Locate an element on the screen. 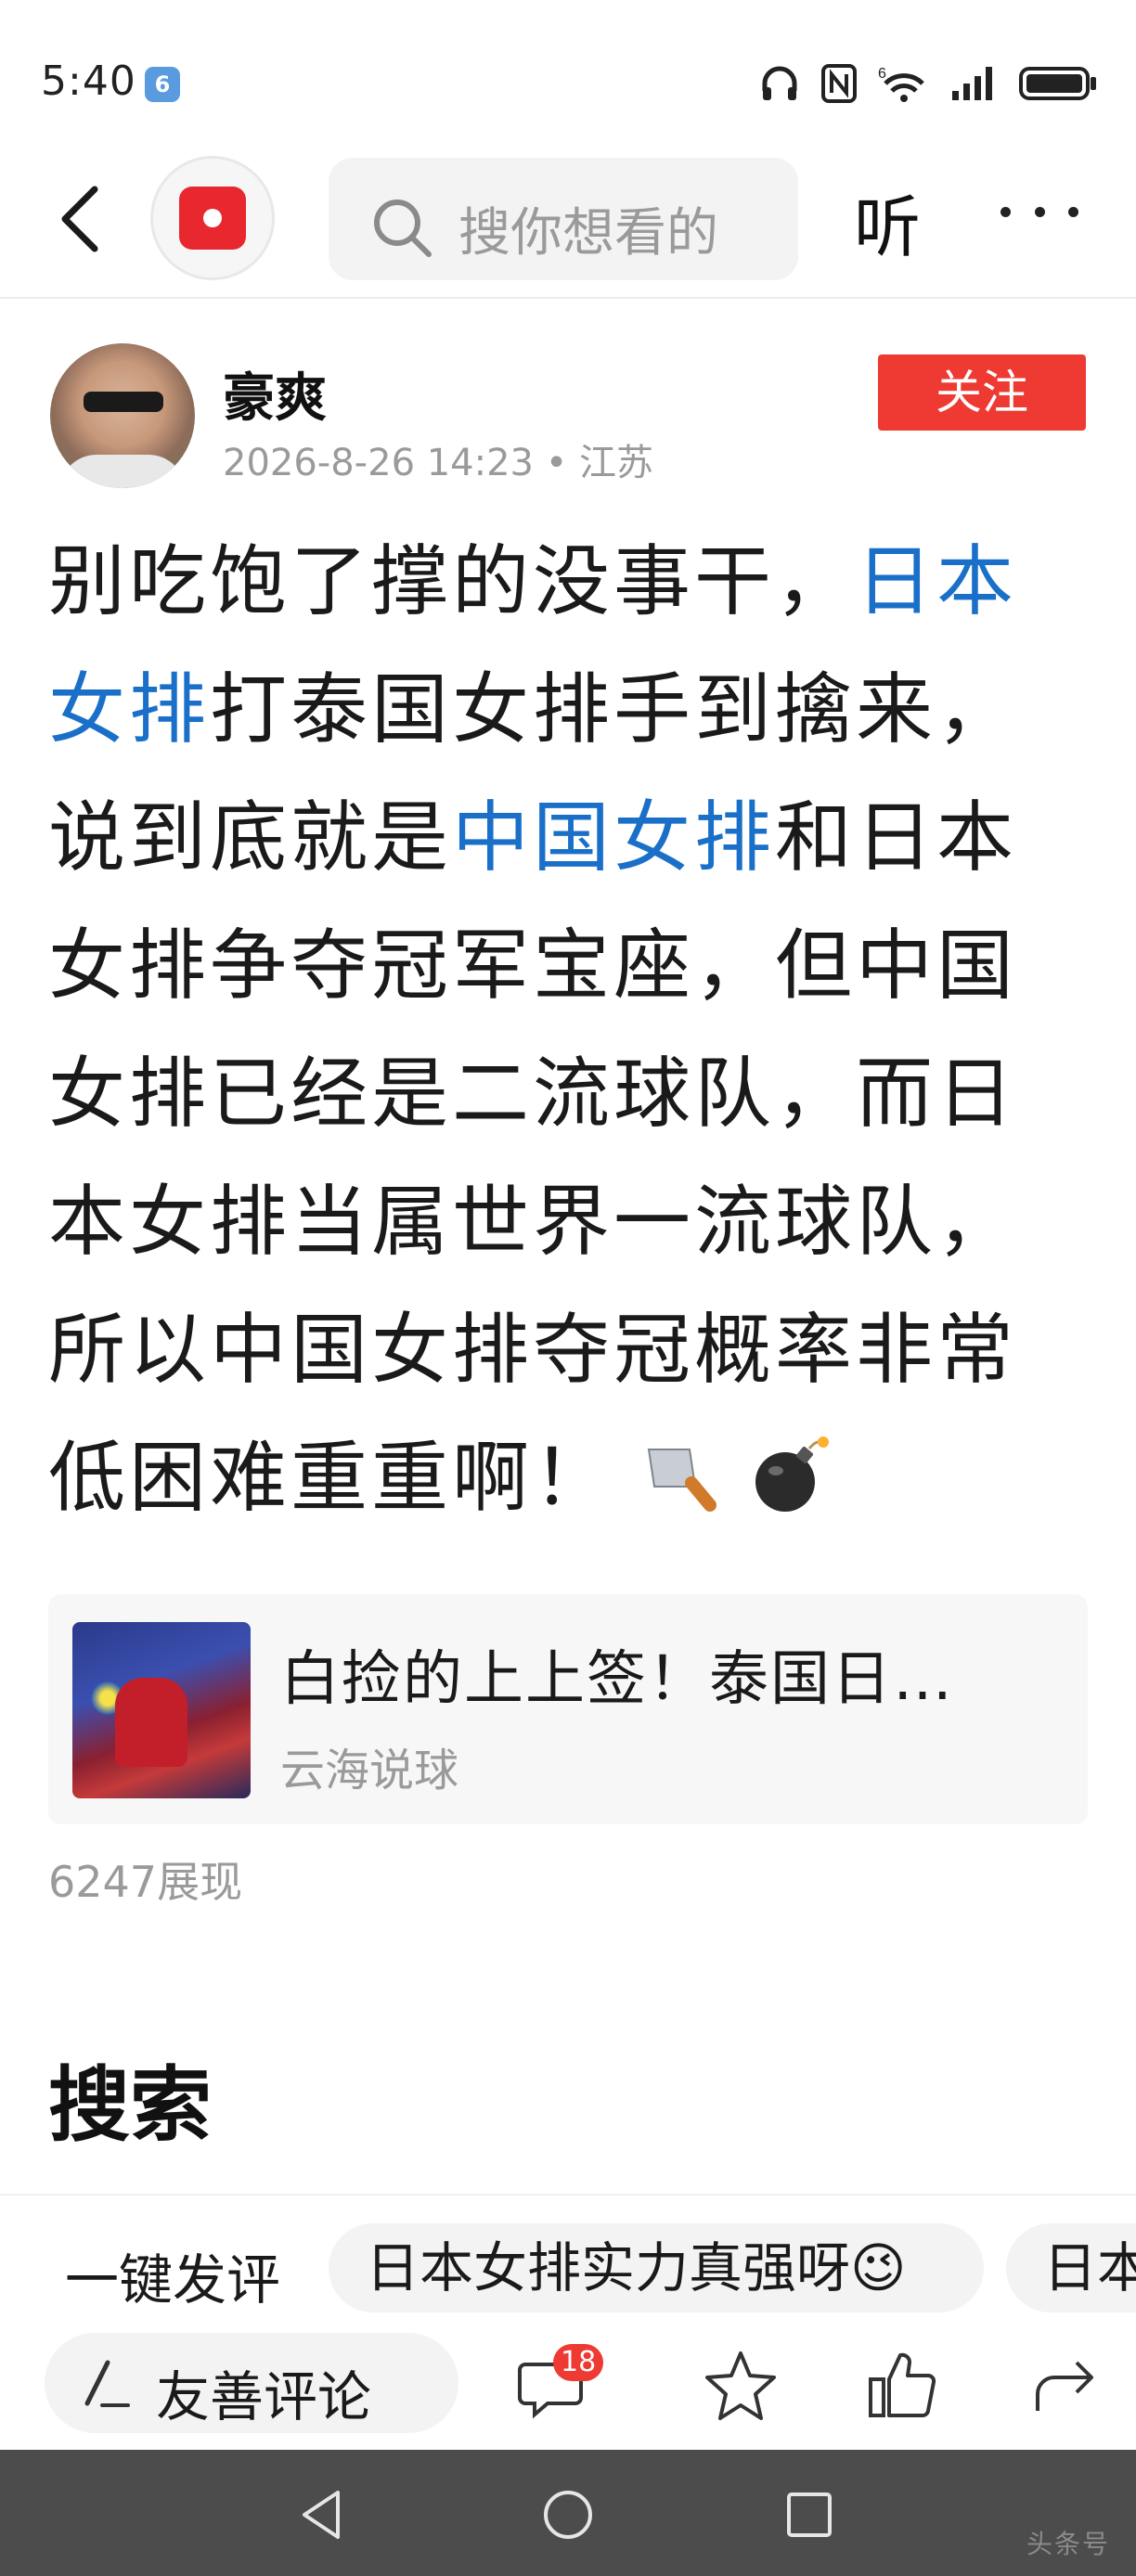  app-logo-button is located at coordinates (212, 218).